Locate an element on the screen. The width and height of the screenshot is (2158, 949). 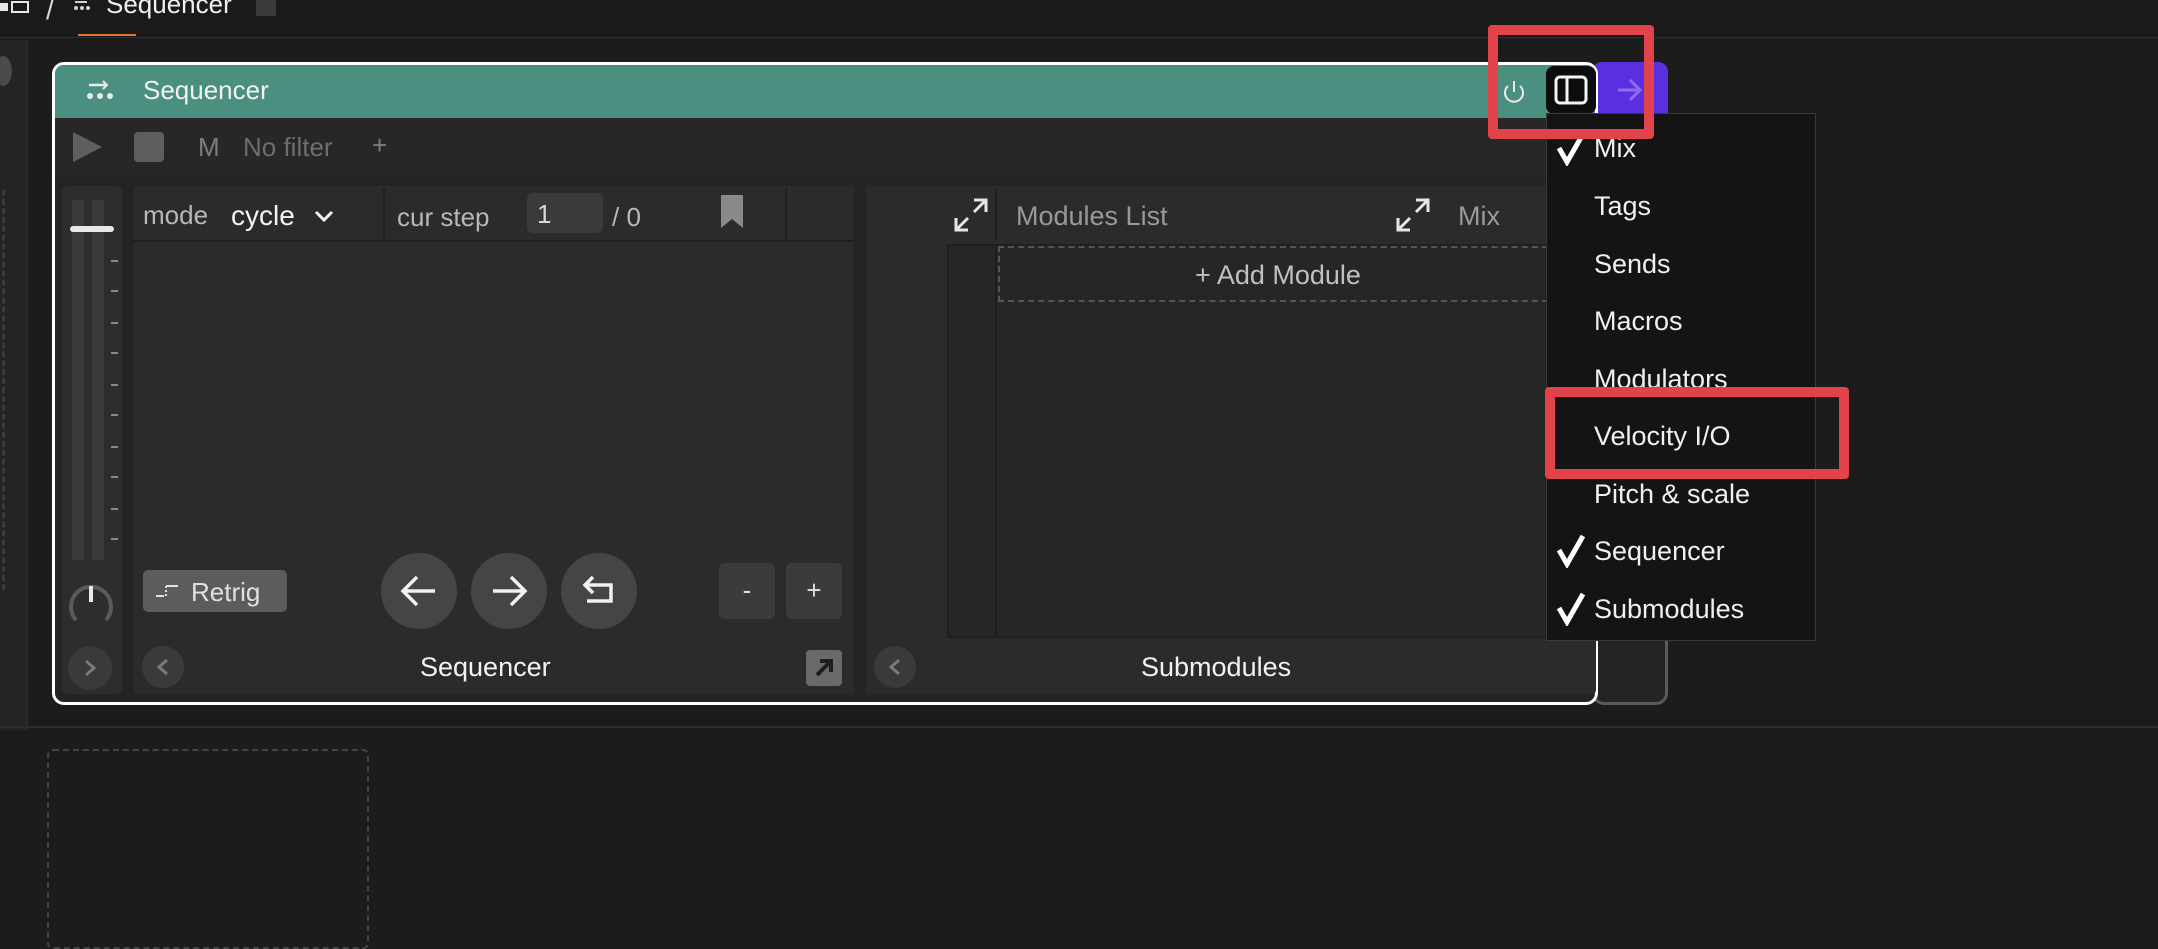
return-icon is located at coordinates (597, 589).